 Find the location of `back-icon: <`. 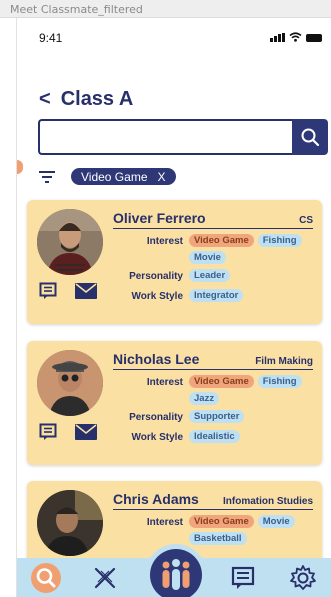

back-icon: < is located at coordinates (45, 99).